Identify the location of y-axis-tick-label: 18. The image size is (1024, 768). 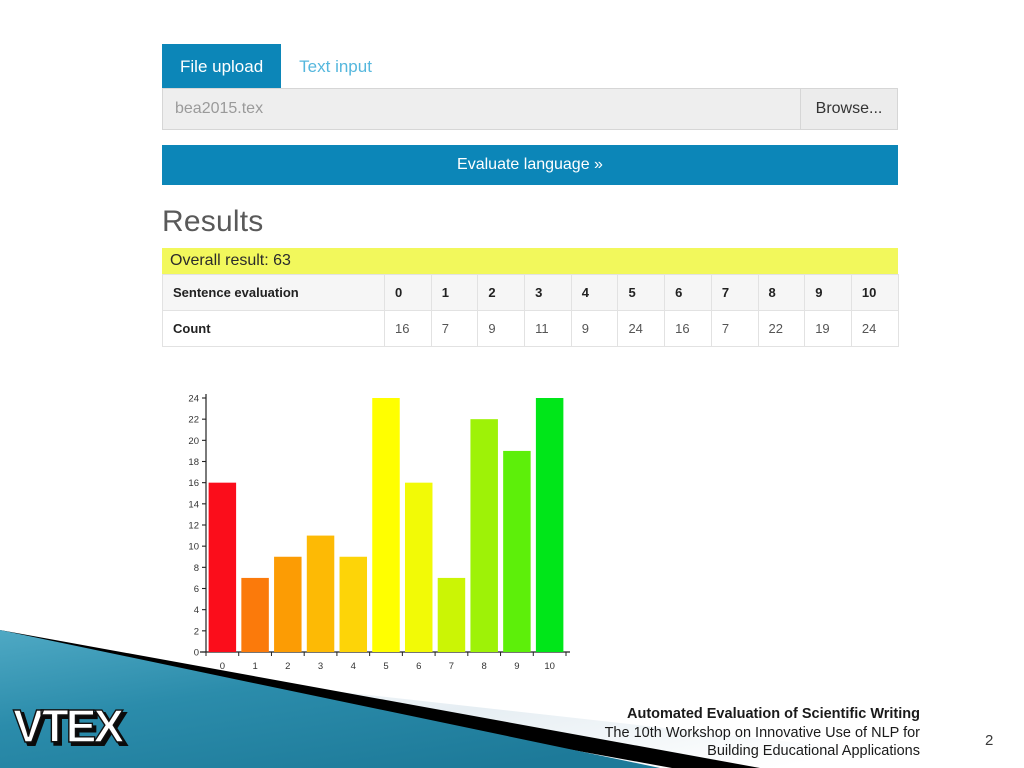
(193, 462).